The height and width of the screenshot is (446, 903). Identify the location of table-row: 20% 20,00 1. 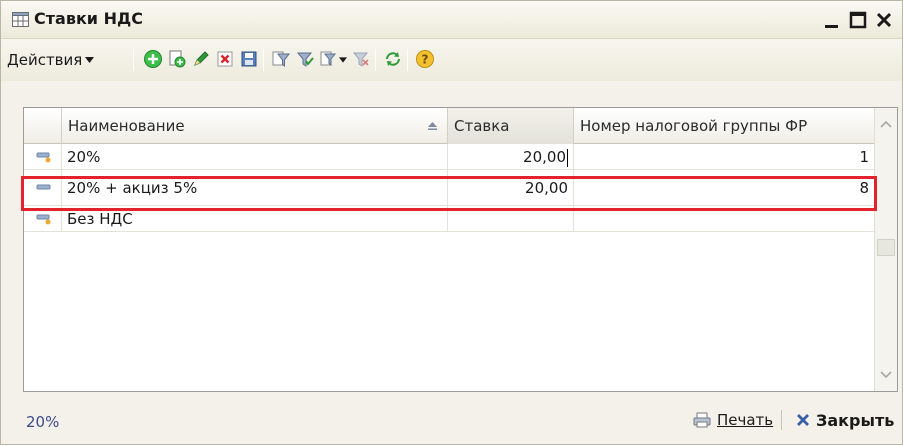
(449, 157).